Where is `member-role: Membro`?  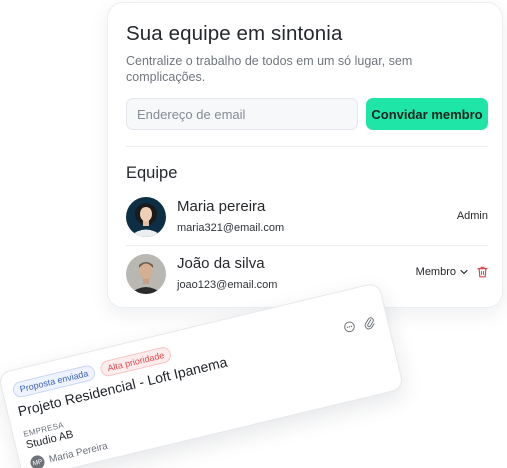
member-role: Membro is located at coordinates (435, 272).